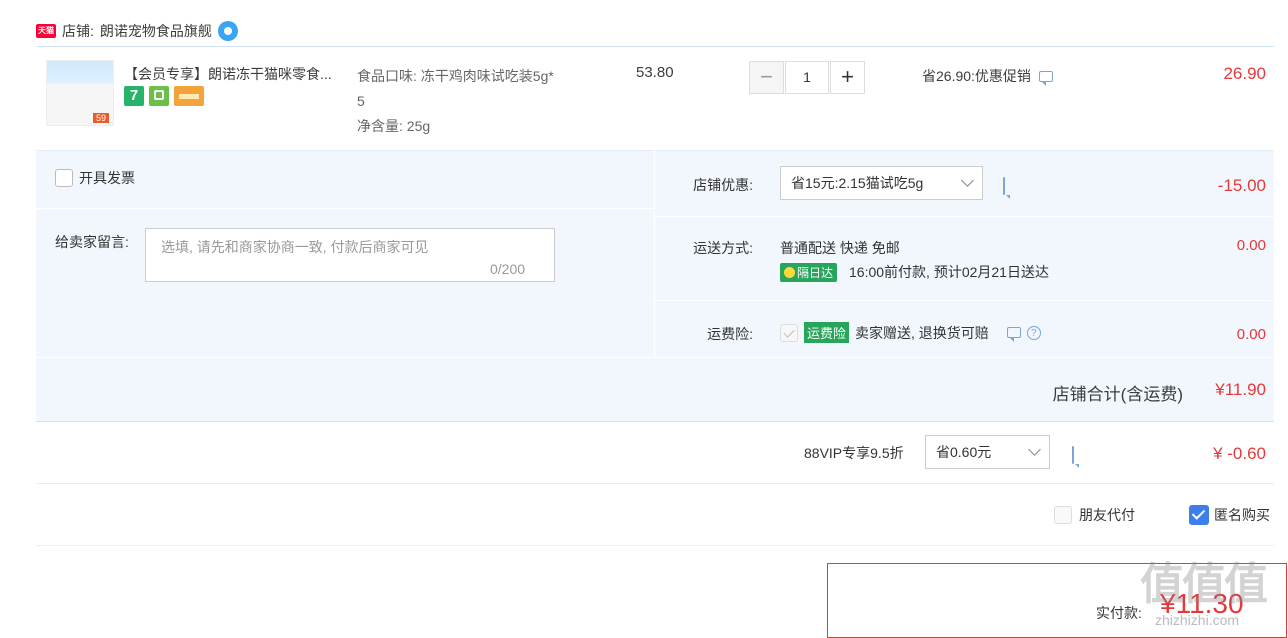  Describe the element at coordinates (789, 272) in the screenshot. I see `lightning-icon` at that location.